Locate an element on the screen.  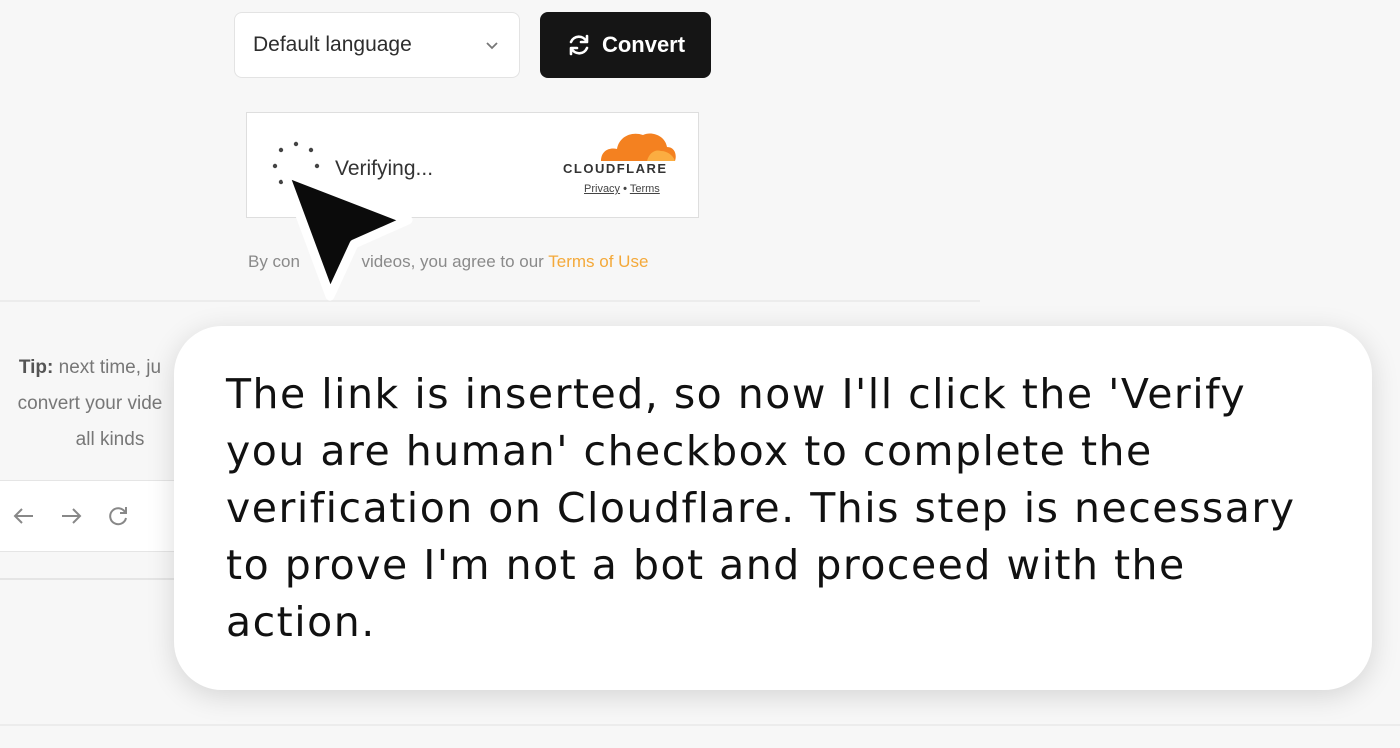
tip-line-2: convert your vide is located at coordinates (90, 403).